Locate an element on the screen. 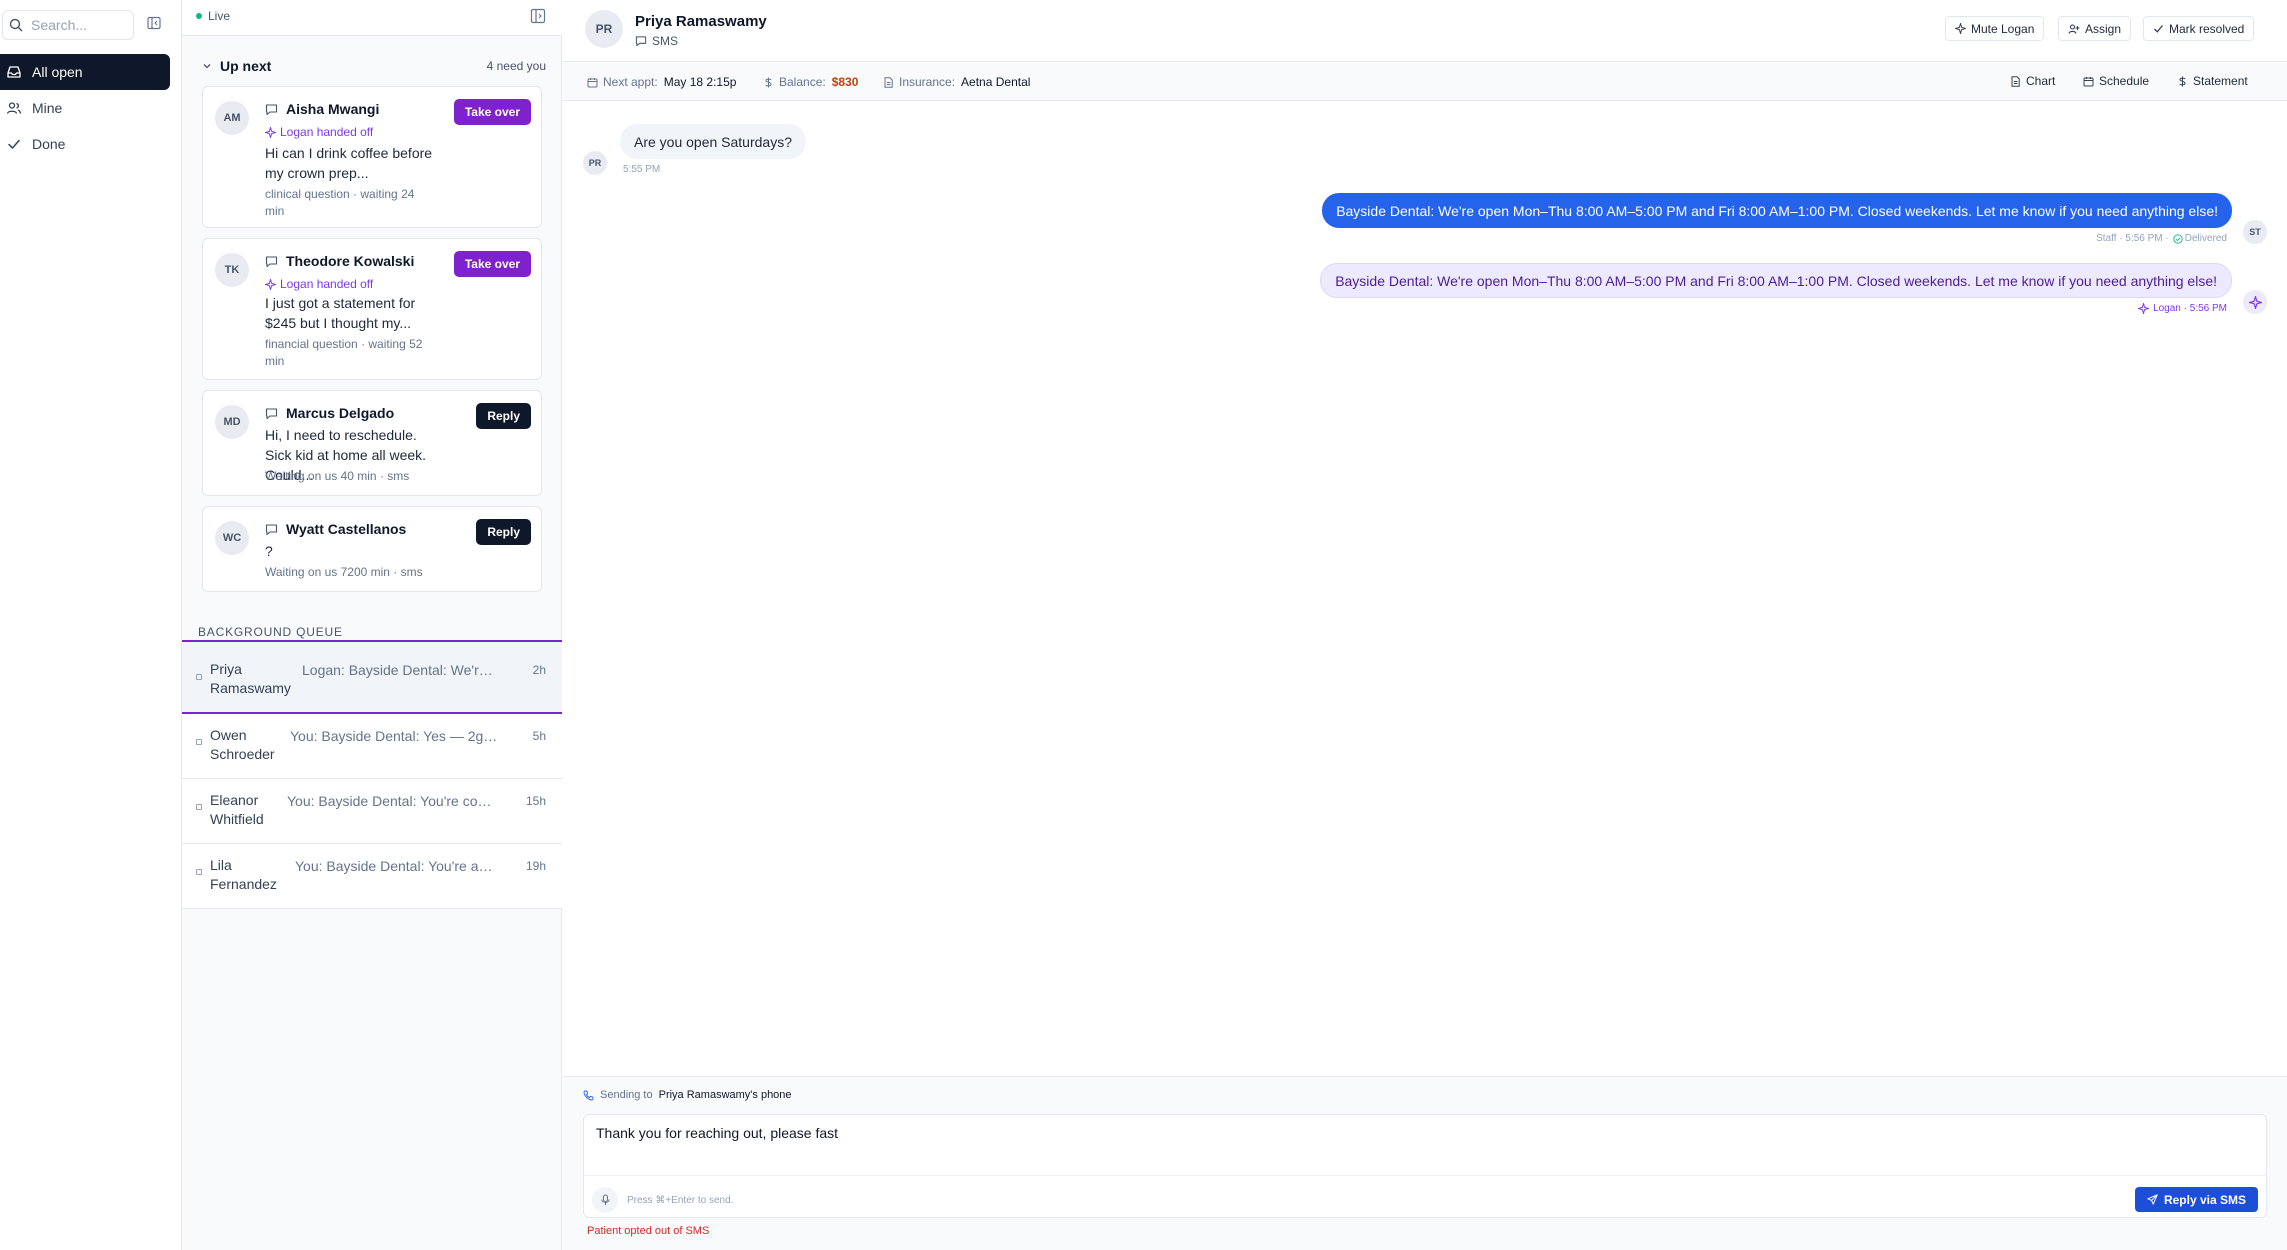  reply-textarea: Thank you for reaching out, please fast is located at coordinates (1416, 1145).